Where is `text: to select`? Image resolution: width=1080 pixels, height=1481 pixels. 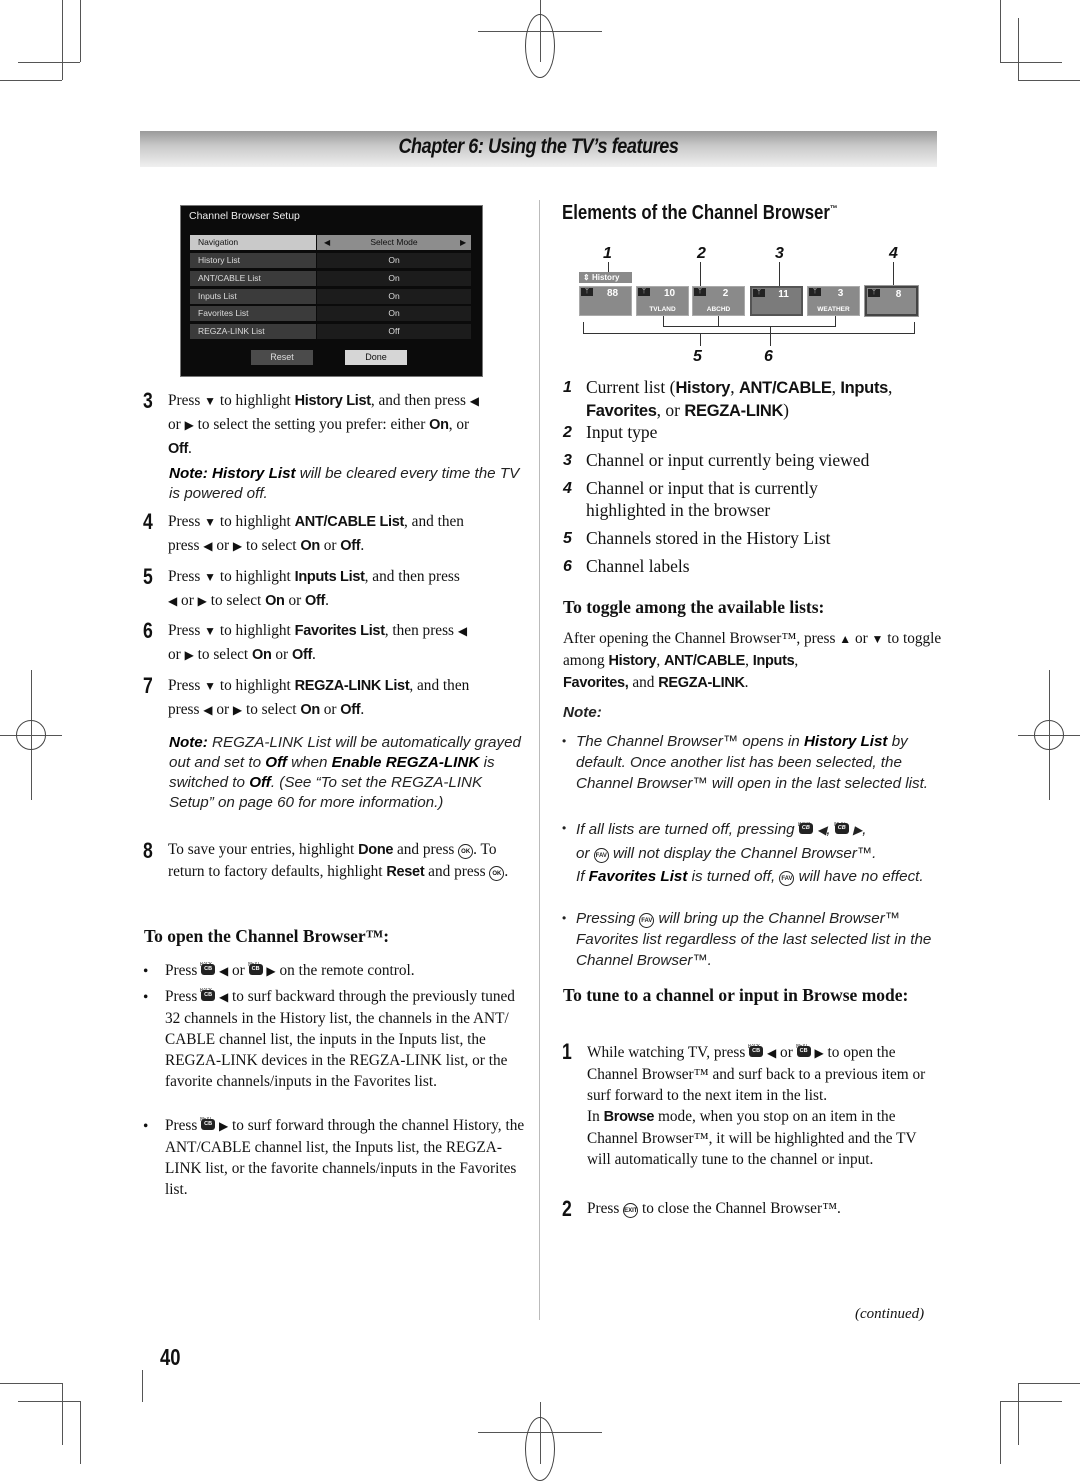 text: to select is located at coordinates (223, 654).